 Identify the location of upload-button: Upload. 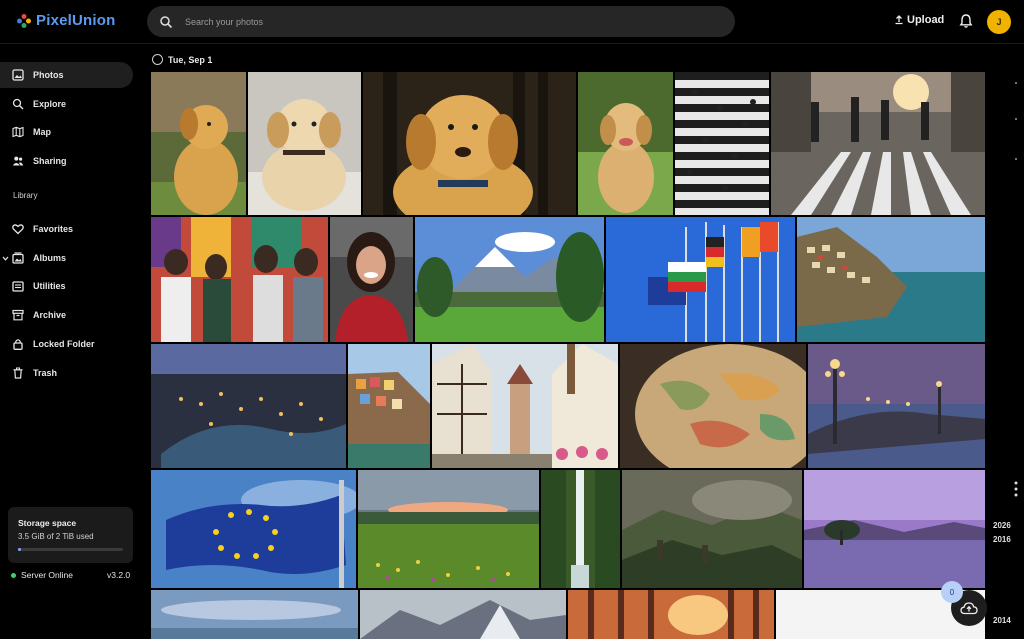
(919, 20).